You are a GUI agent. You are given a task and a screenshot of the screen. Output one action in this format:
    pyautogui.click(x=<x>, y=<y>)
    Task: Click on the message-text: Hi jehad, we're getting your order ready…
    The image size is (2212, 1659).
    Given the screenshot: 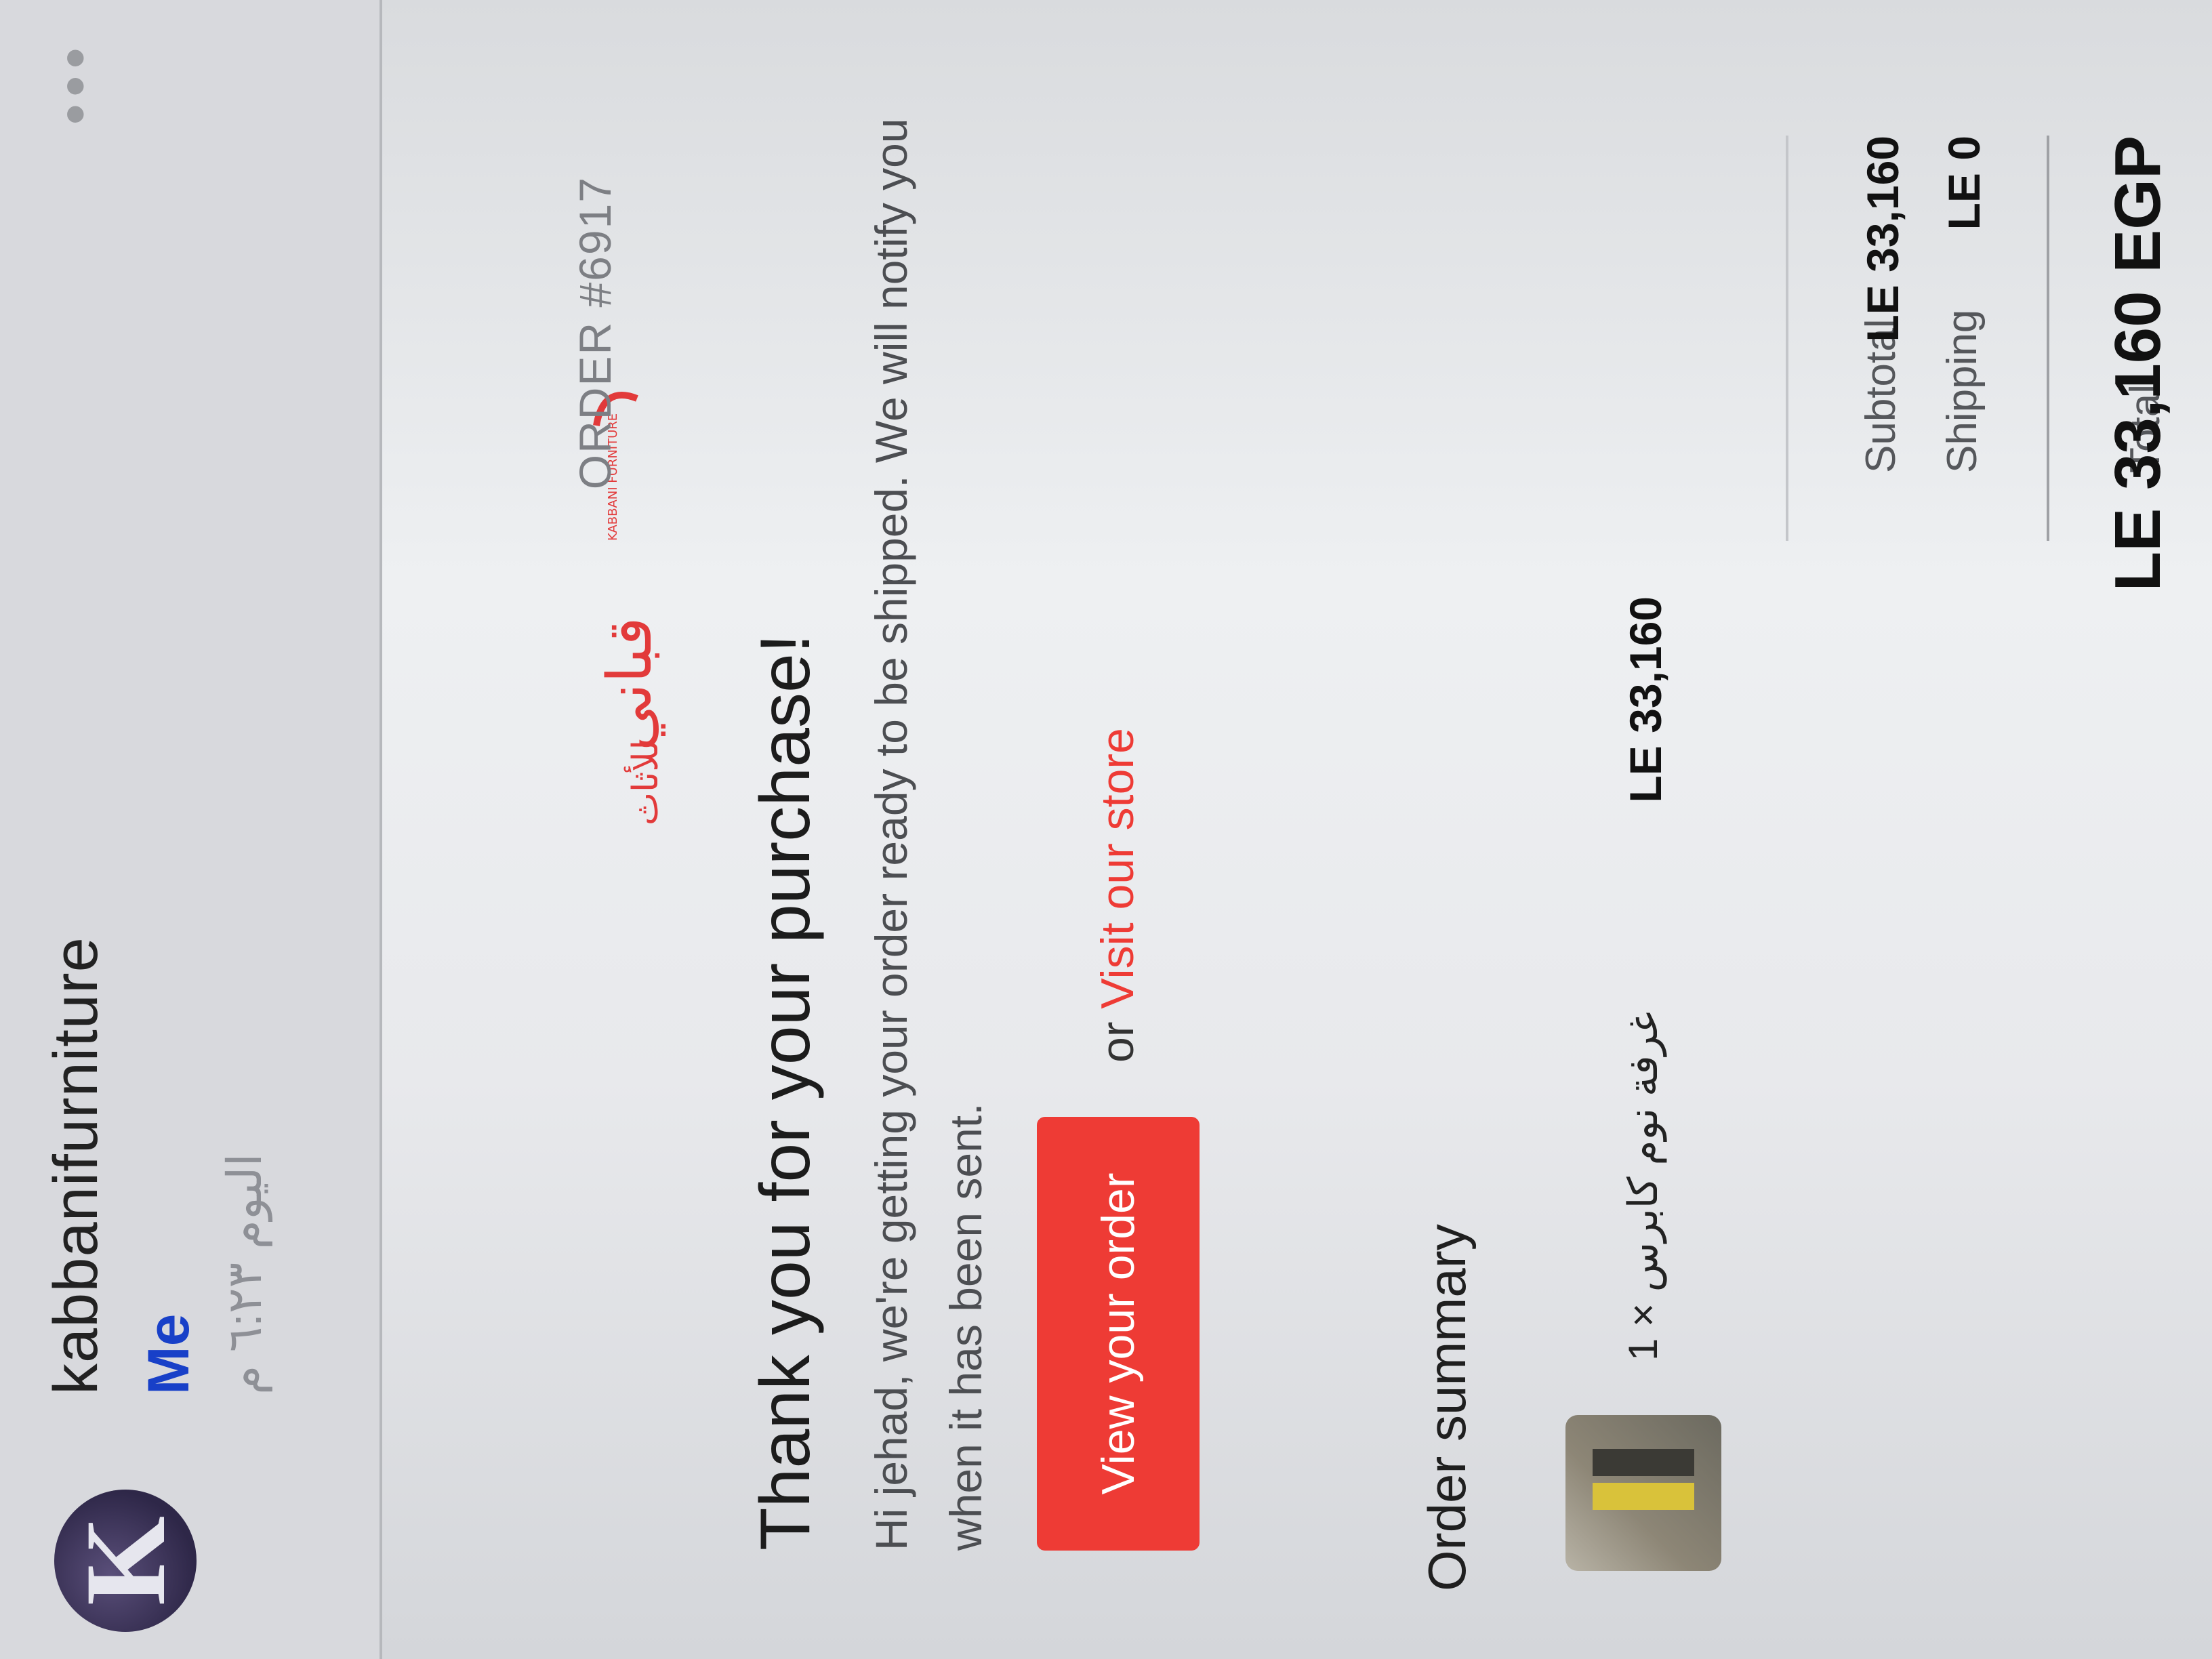 What is the action you would take?
    pyautogui.click(x=929, y=834)
    